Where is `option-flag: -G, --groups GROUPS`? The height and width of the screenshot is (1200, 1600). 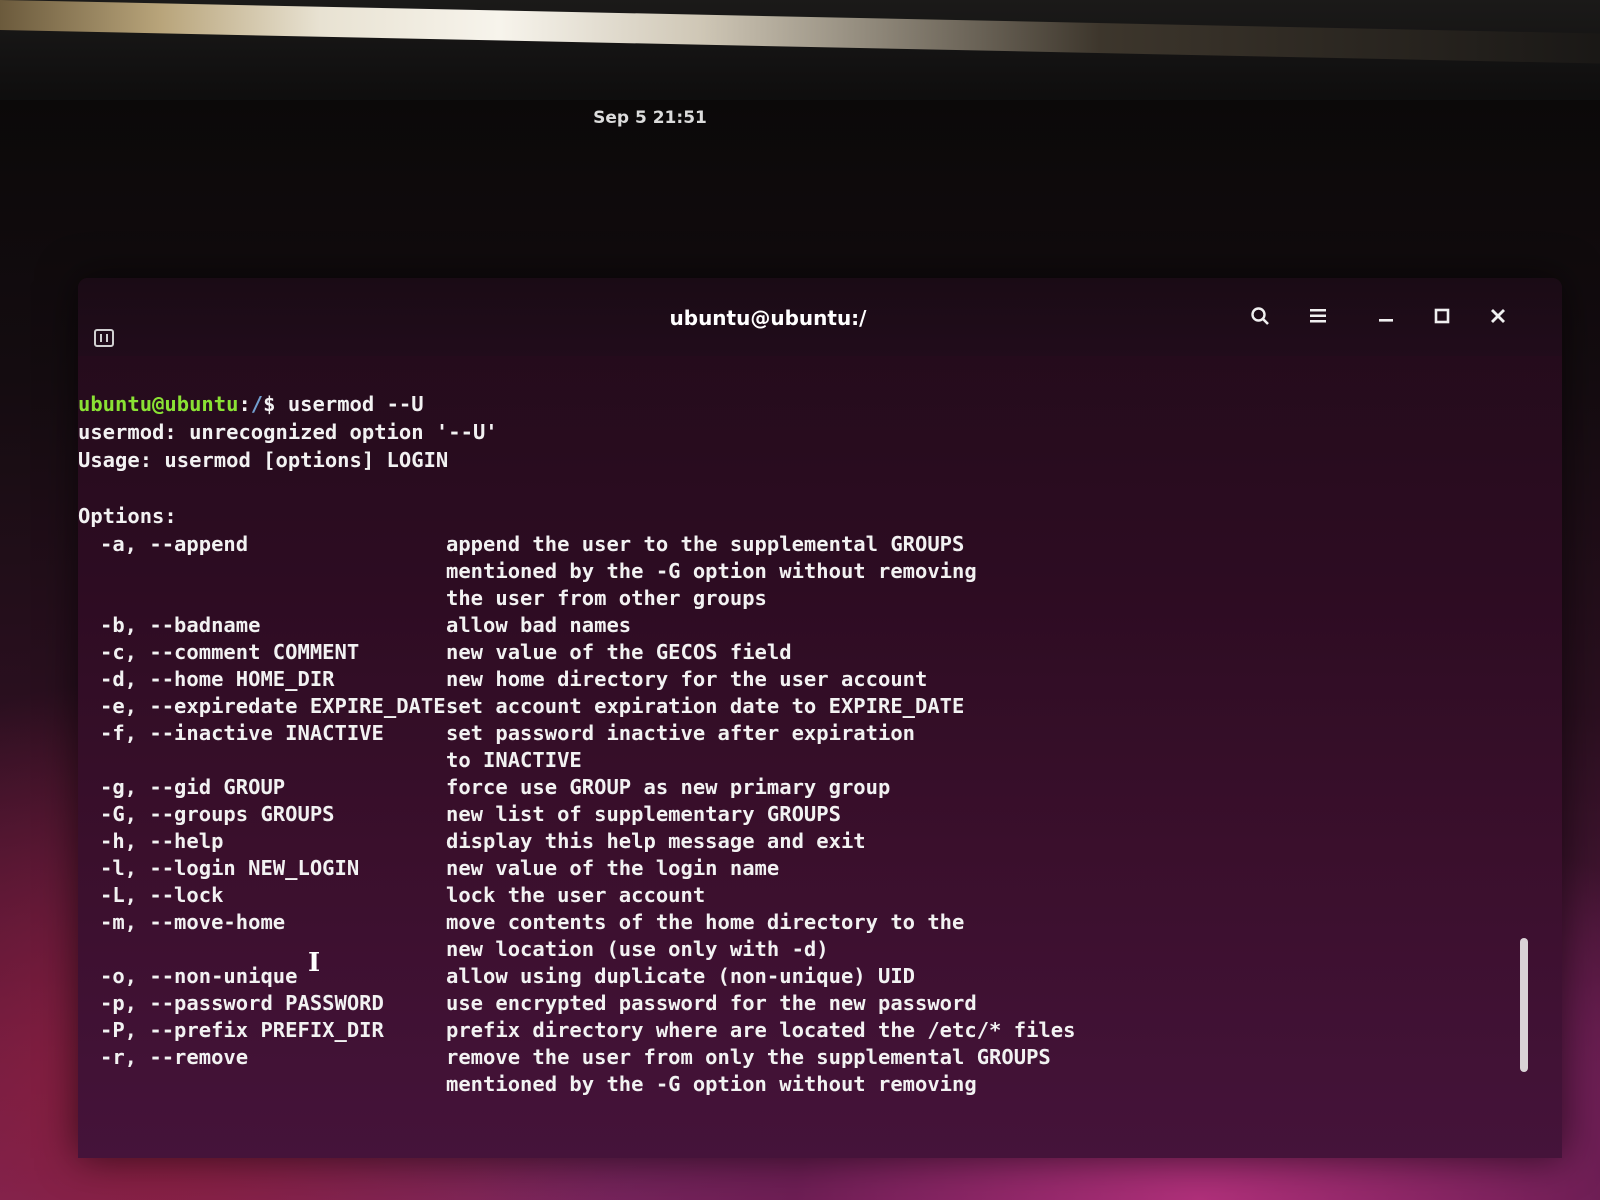
option-flag: -G, --groups GROUPS is located at coordinates (217, 814).